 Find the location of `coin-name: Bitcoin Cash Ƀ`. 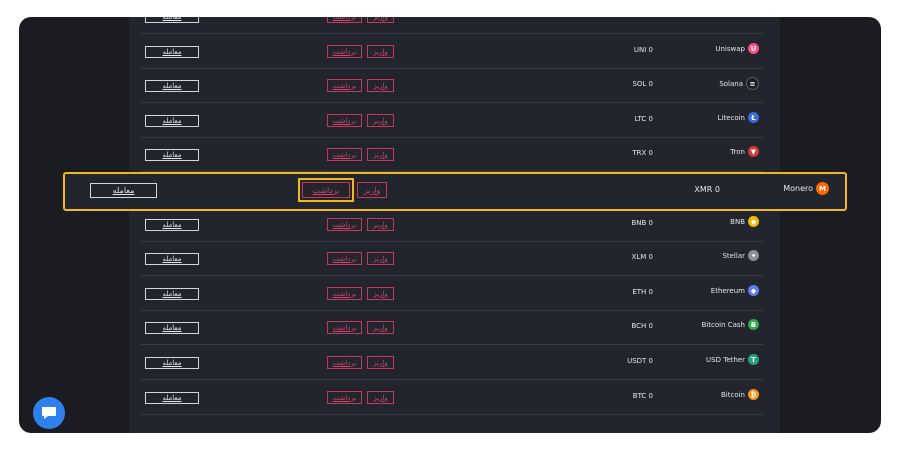

coin-name: Bitcoin Cash Ƀ is located at coordinates (730, 324).